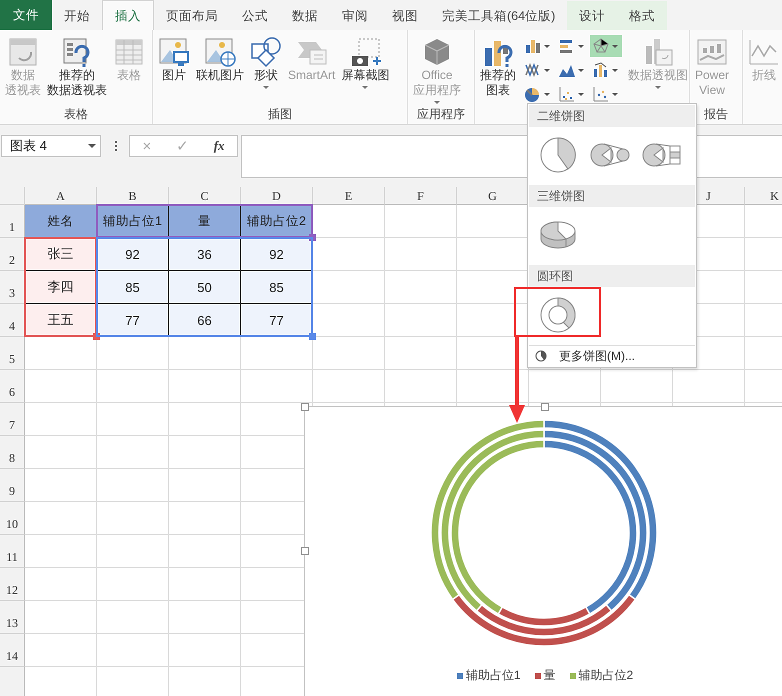 The height and width of the screenshot is (696, 782). I want to click on row-header: 11, so click(12, 551).